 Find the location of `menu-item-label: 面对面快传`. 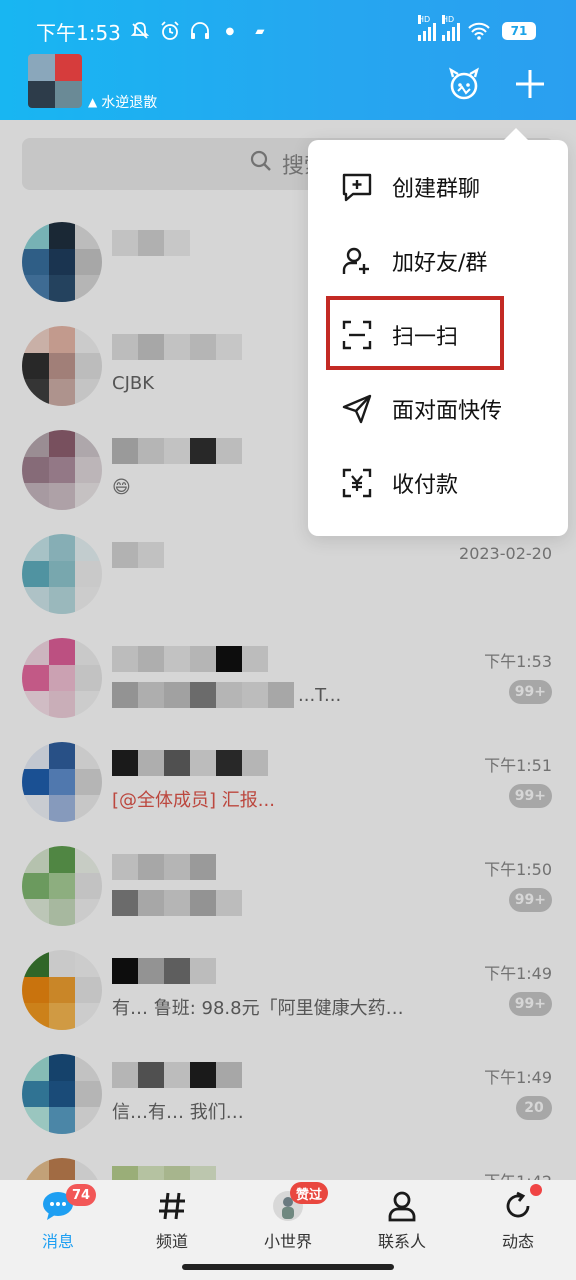

menu-item-label: 面对面快传 is located at coordinates (447, 411).